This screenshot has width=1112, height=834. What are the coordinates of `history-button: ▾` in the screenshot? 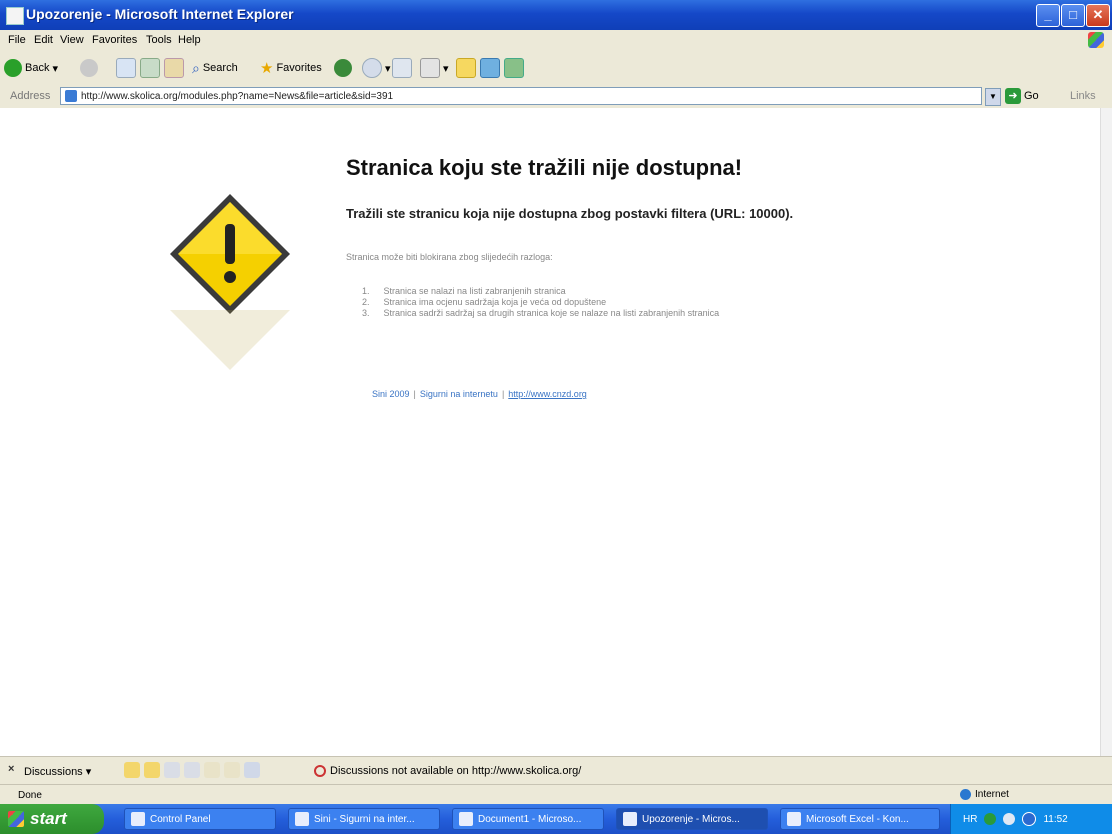 It's located at (376, 68).